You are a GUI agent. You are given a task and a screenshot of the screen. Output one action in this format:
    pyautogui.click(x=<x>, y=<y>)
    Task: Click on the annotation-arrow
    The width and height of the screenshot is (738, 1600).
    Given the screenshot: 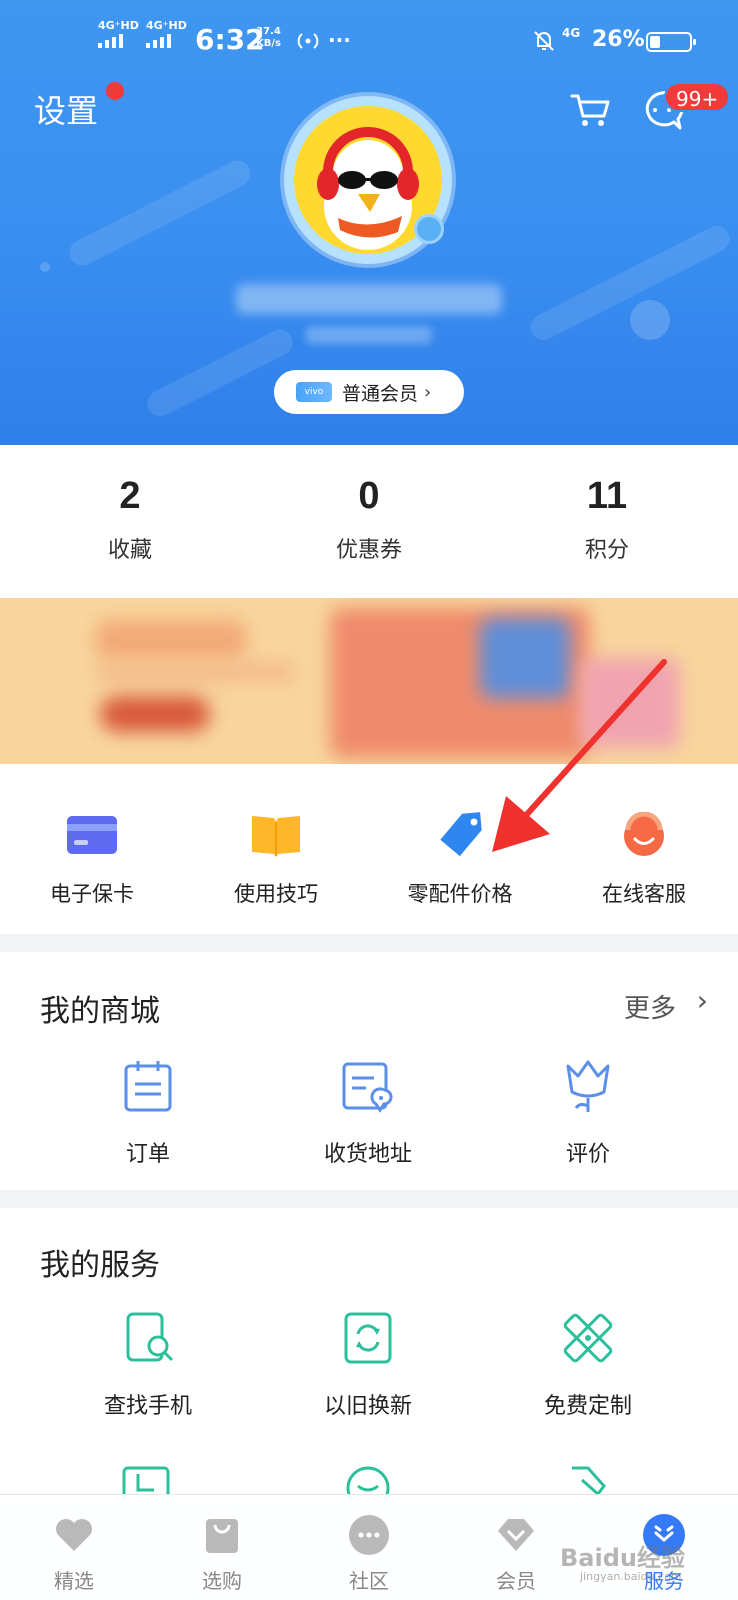 What is the action you would take?
    pyautogui.click(x=579, y=755)
    